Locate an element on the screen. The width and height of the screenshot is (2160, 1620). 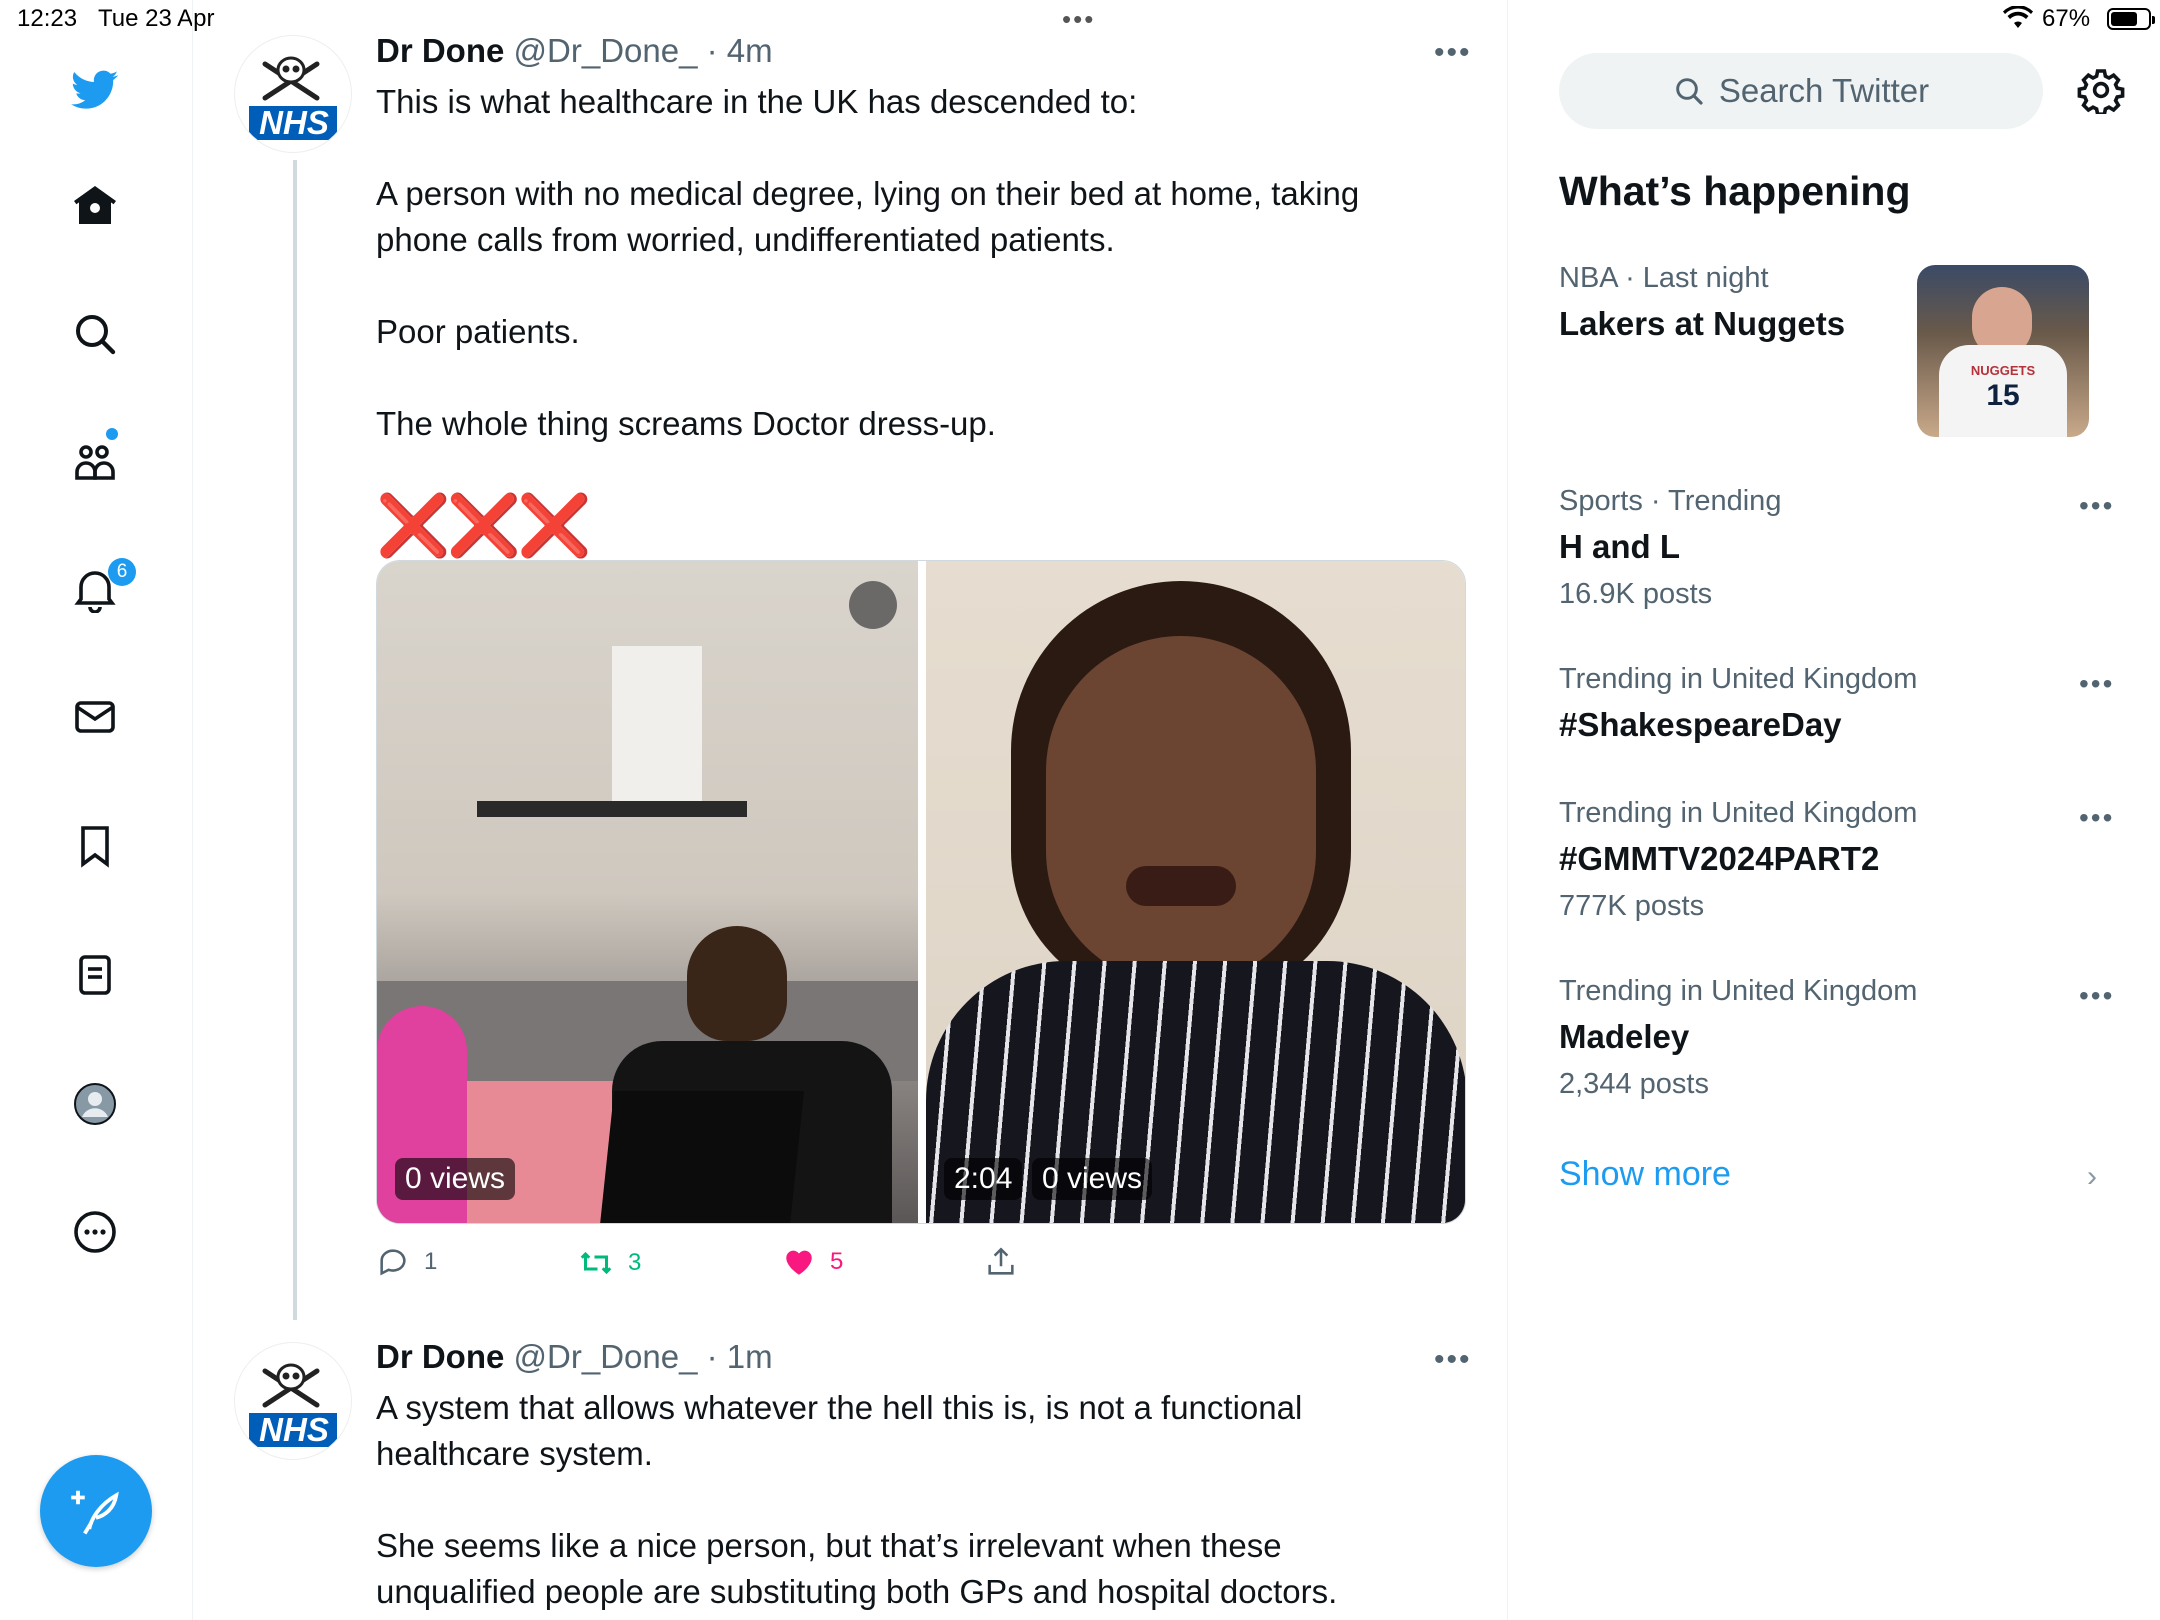
person-head is located at coordinates (737, 983).